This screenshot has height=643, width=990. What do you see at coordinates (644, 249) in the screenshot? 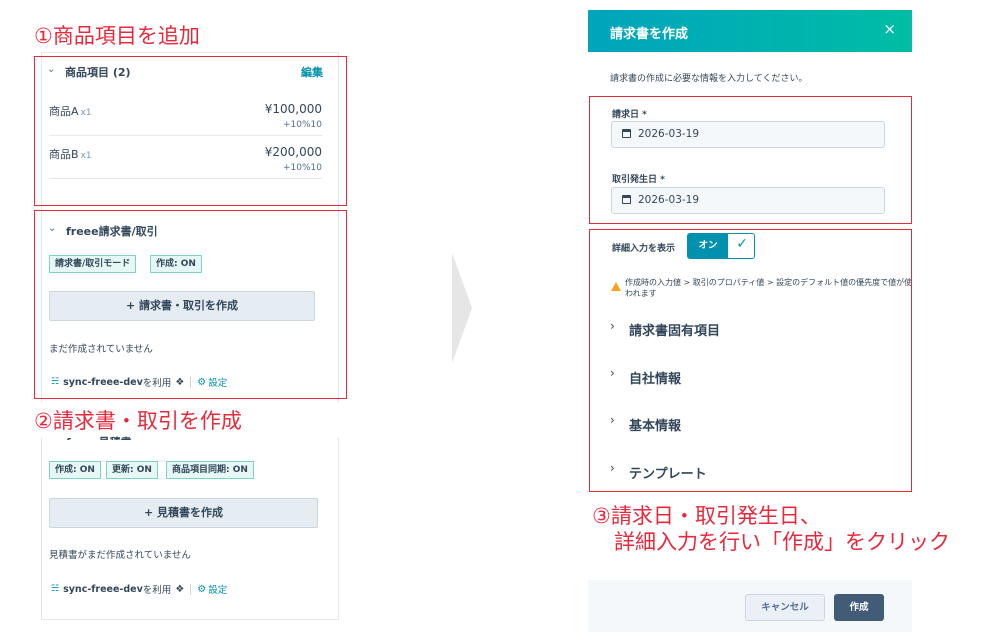
I see `detail-toggle-label: 詳細入力を表示` at bounding box center [644, 249].